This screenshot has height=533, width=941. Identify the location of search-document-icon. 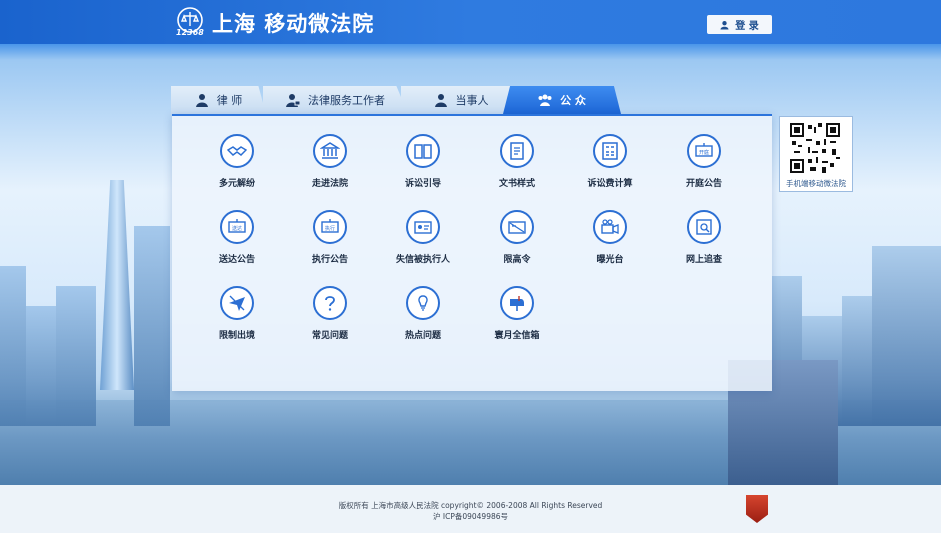
(704, 227).